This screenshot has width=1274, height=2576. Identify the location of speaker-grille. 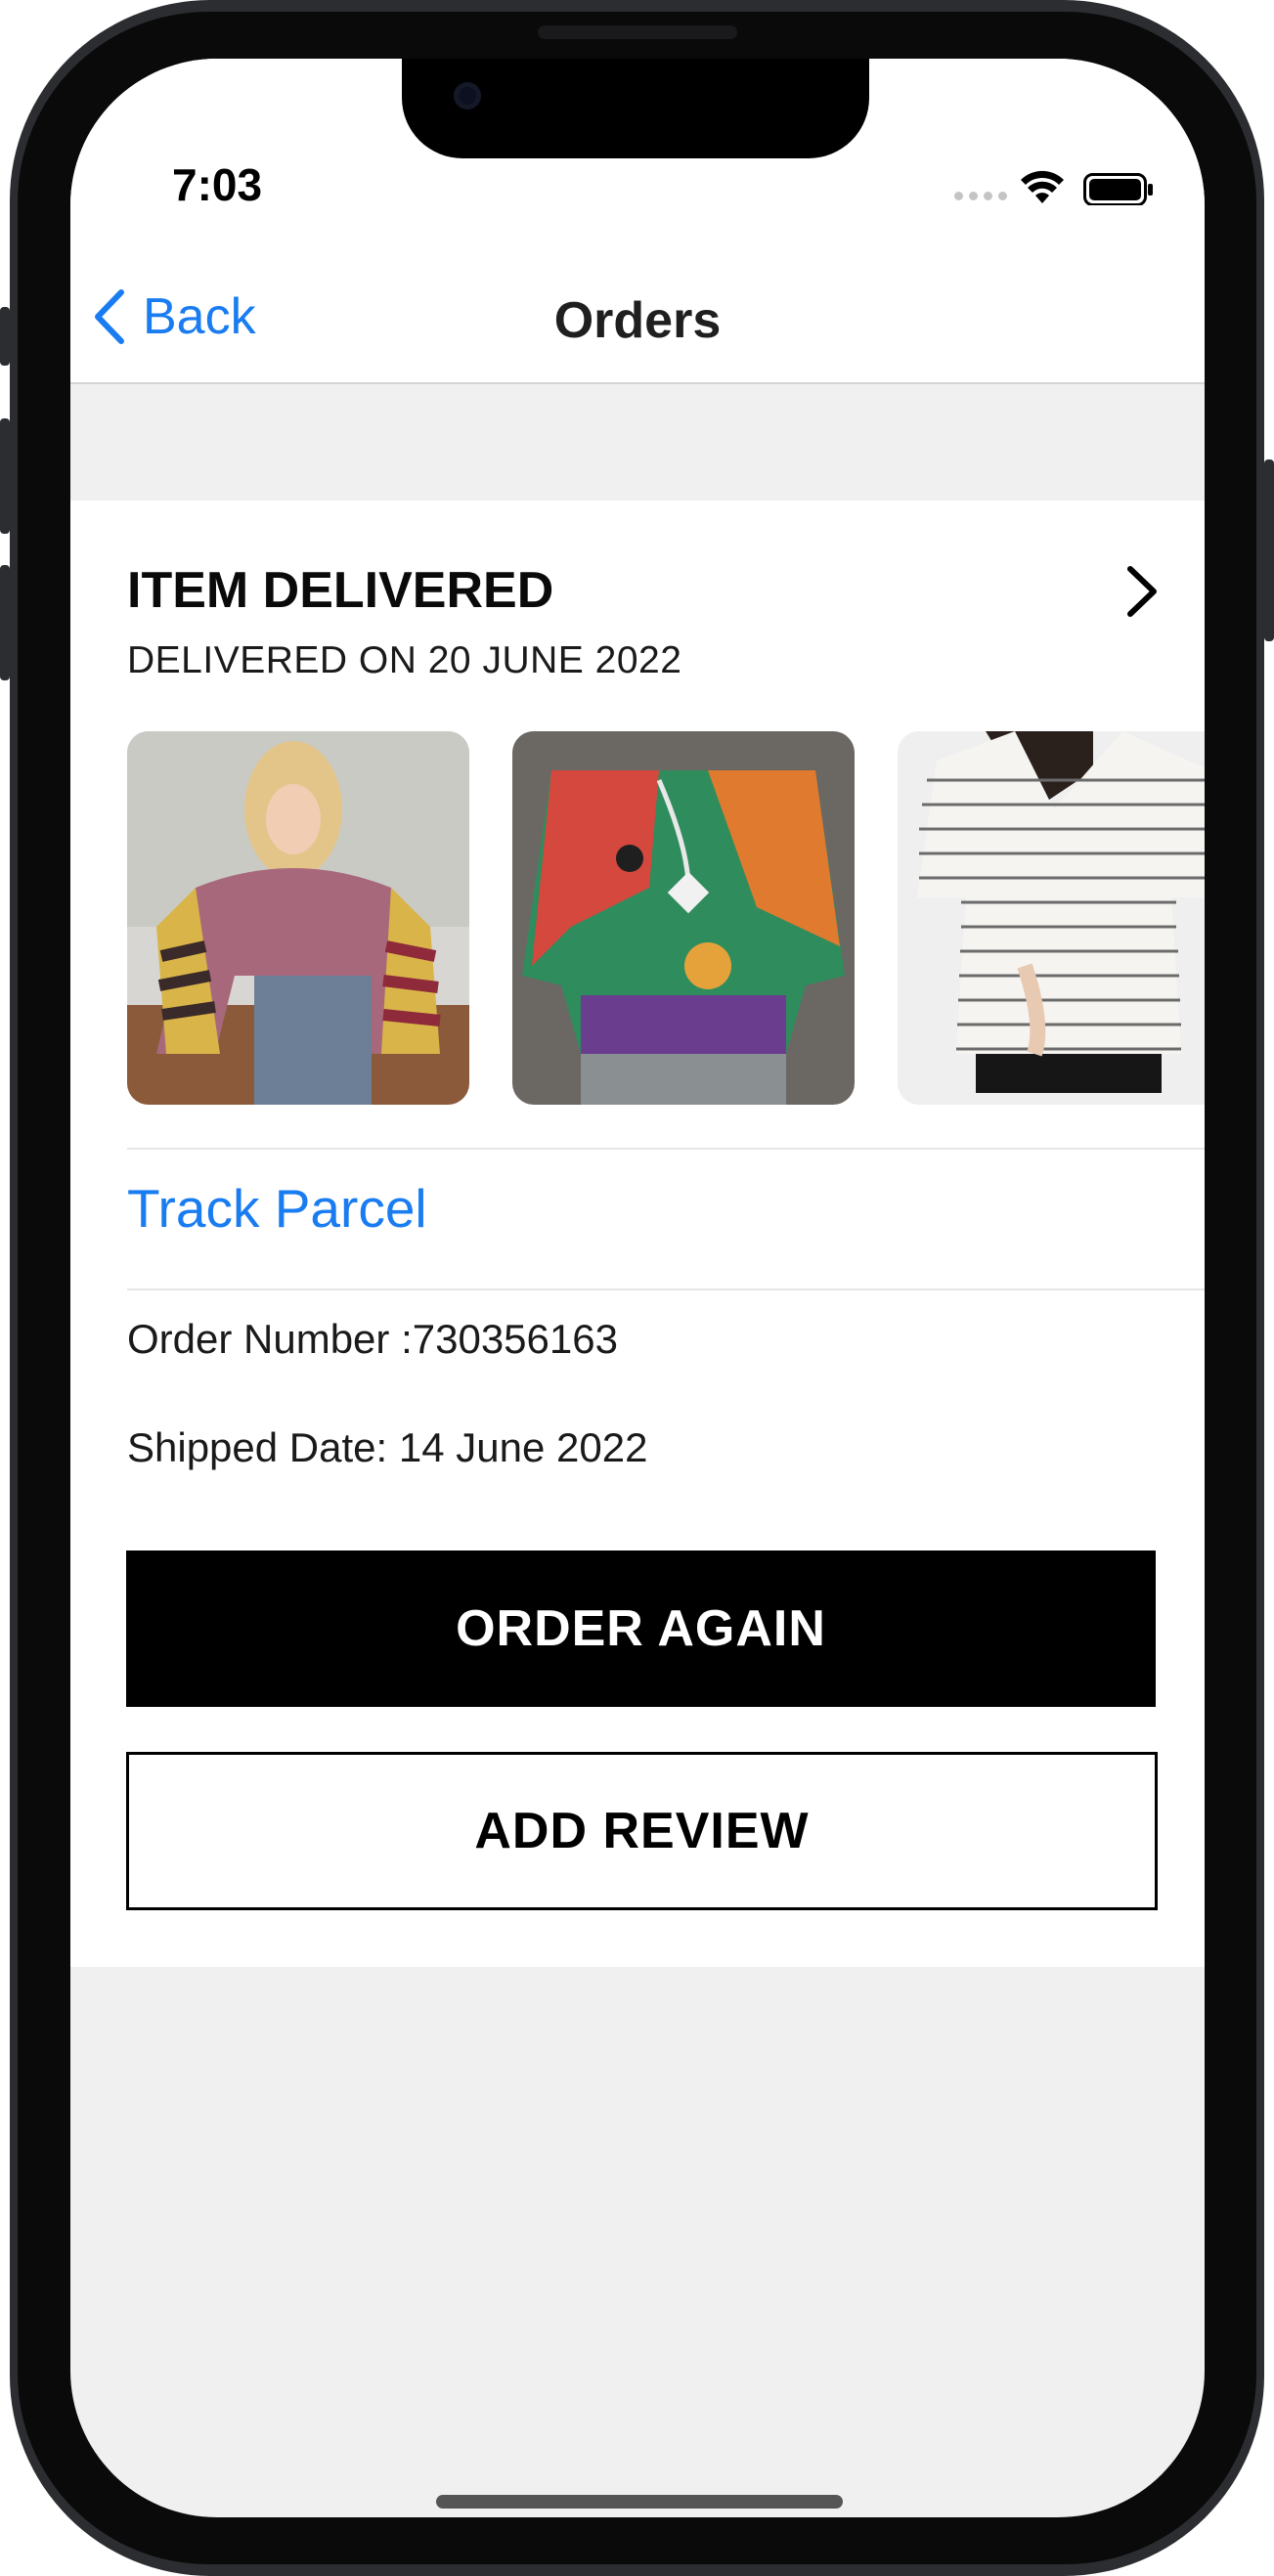
(638, 32).